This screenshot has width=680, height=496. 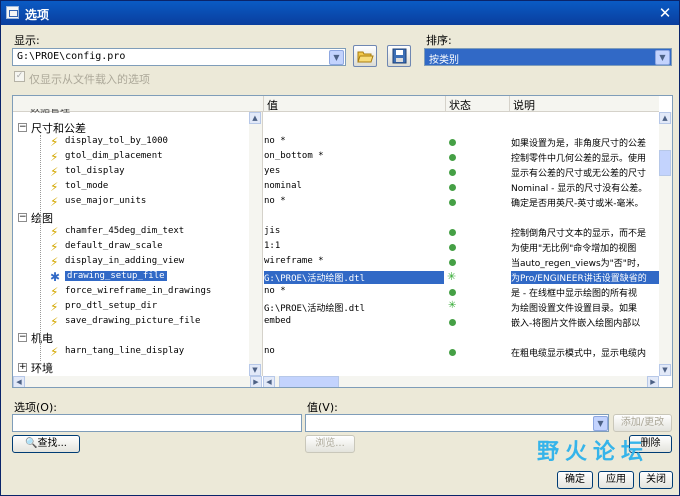 What do you see at coordinates (157, 423) in the screenshot?
I see `option-input` at bounding box center [157, 423].